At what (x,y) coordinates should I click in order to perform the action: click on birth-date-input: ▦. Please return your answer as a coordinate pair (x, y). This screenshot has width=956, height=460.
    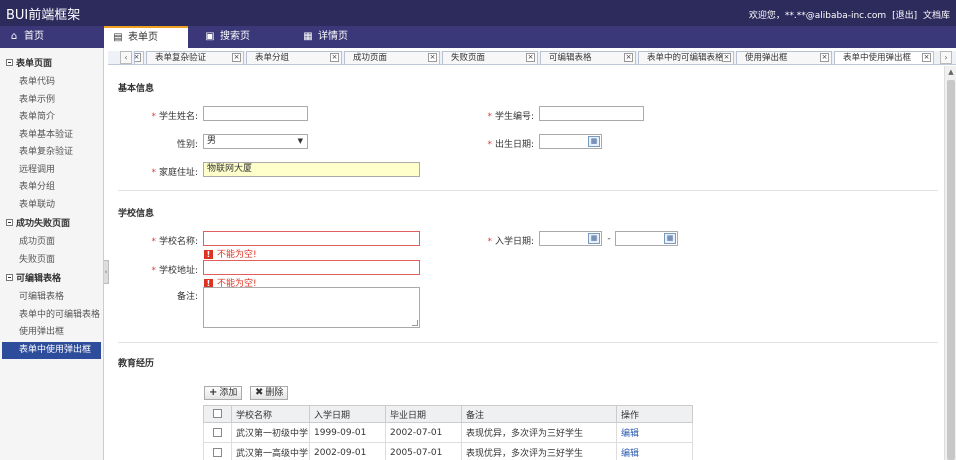
    Looking at the image, I should click on (570, 141).